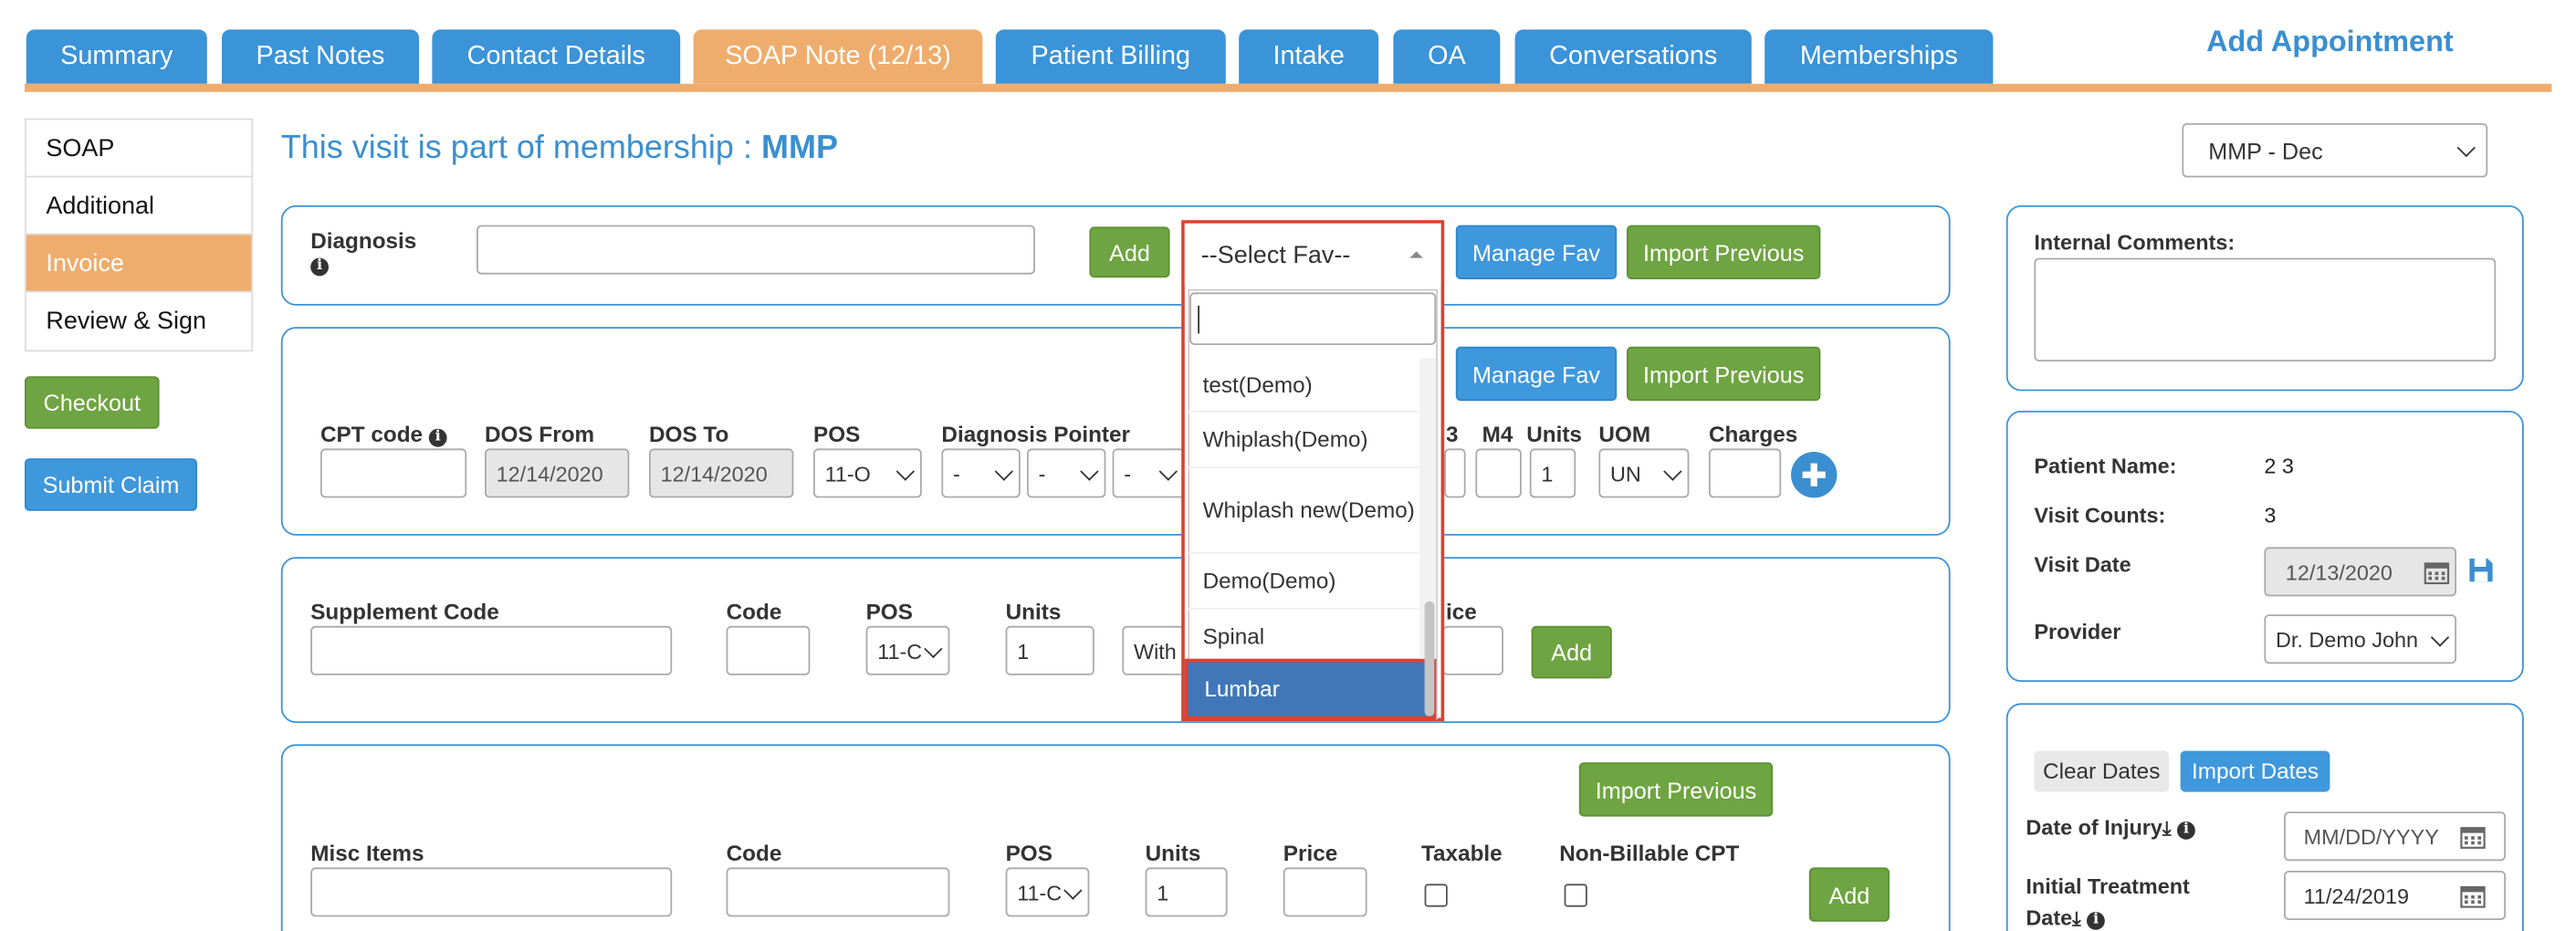 This screenshot has height=931, width=2576. Describe the element at coordinates (754, 853) in the screenshot. I see `misc-code-header: Code` at that location.